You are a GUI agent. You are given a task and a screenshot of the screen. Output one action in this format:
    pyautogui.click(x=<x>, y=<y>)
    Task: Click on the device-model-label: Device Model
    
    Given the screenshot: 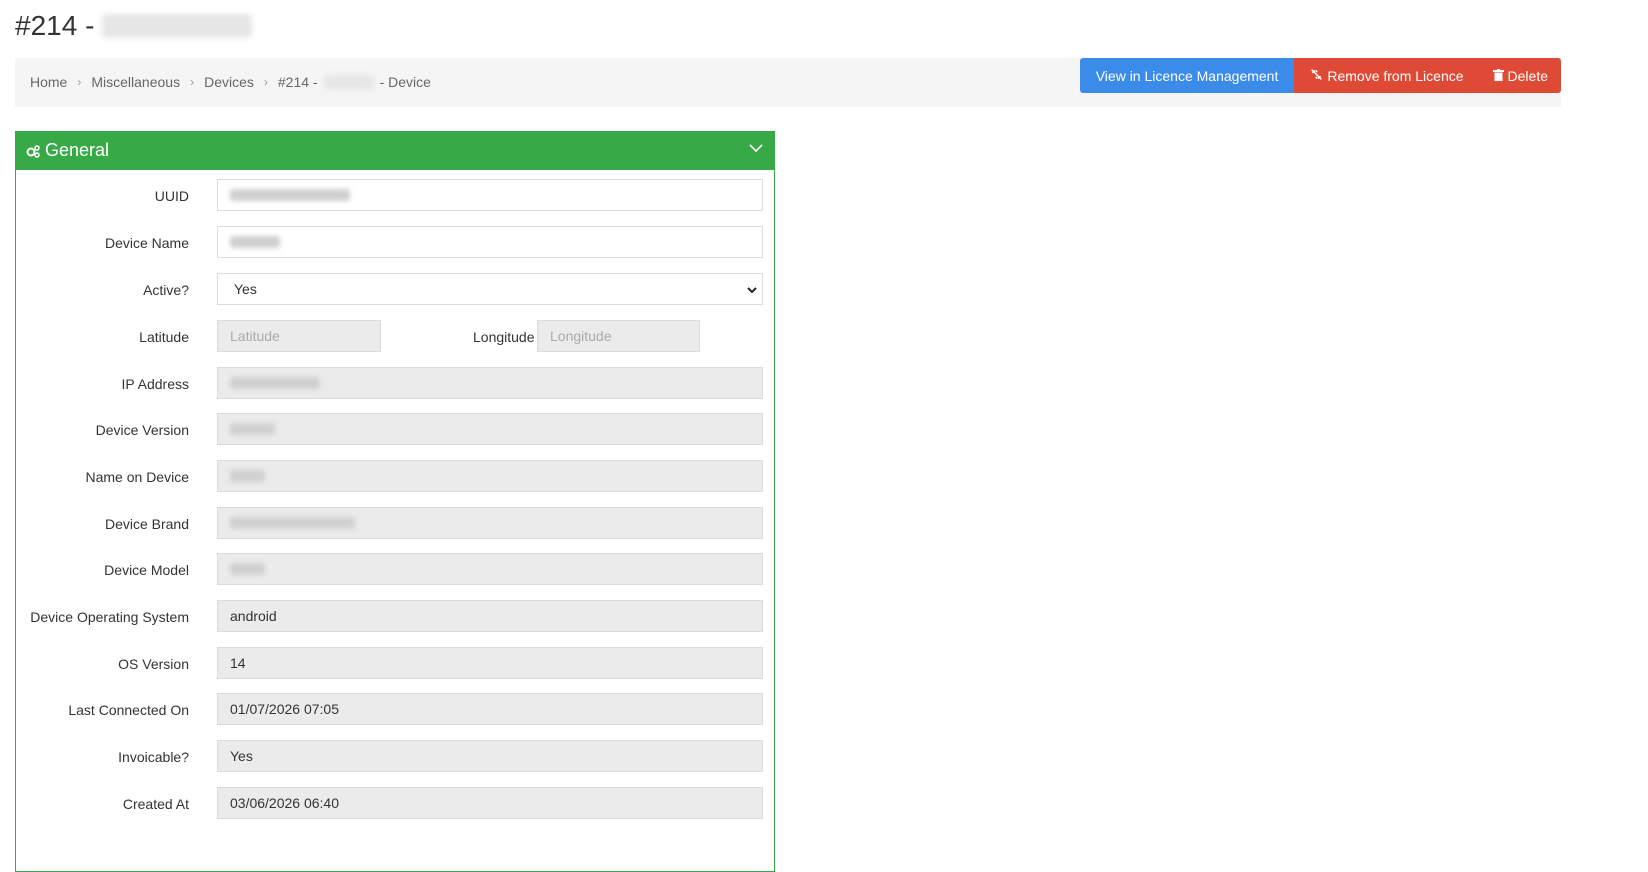 What is the action you would take?
    pyautogui.click(x=146, y=570)
    